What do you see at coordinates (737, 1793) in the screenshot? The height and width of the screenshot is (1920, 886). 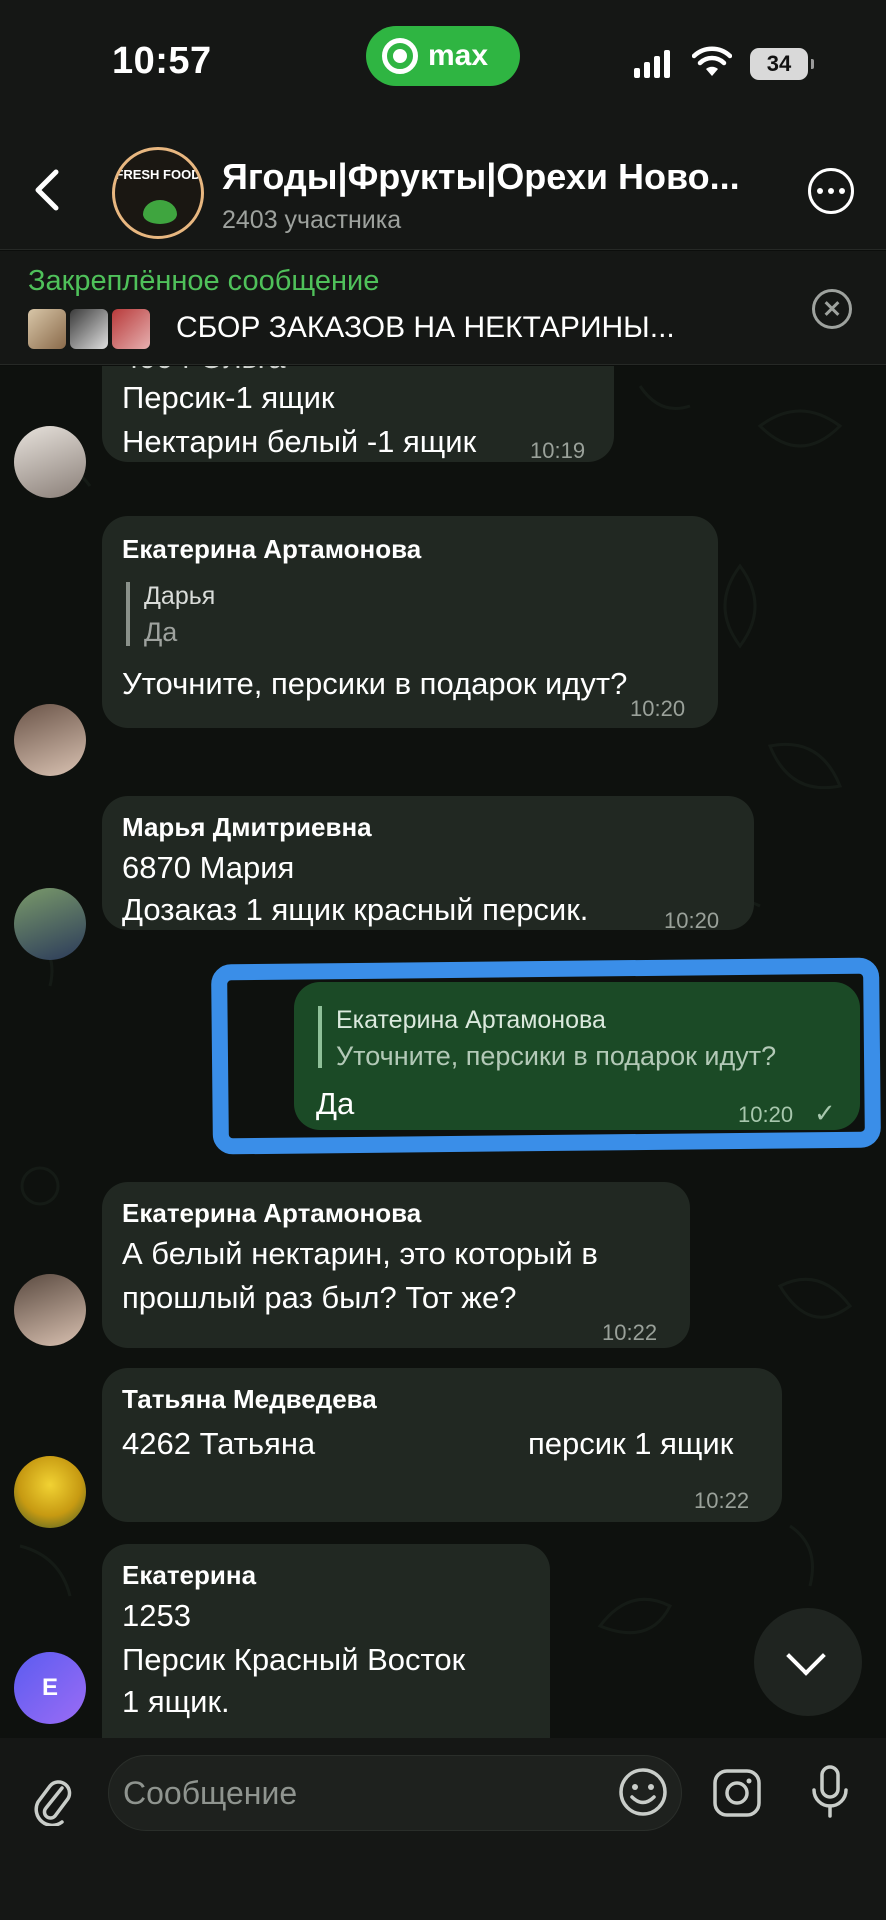 I see `camera-icon` at bounding box center [737, 1793].